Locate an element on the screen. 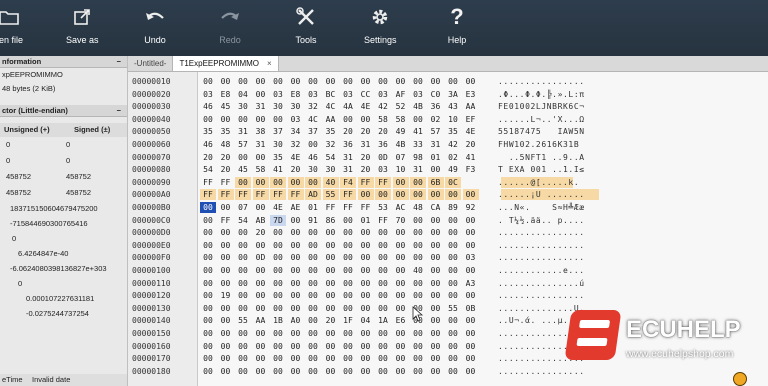 This screenshot has width=768, height=386. hex-byte: 92 is located at coordinates (471, 207).